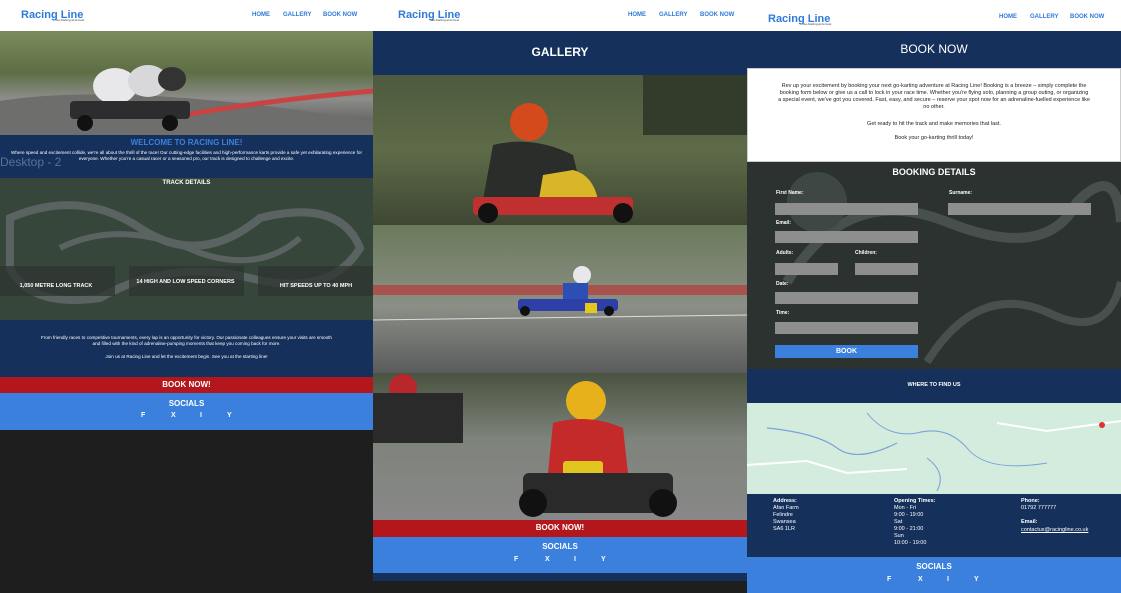 This screenshot has height=593, width=1121. What do you see at coordinates (909, 515) in the screenshot?
I see `opening-times-line: 9:00 - 19:00` at bounding box center [909, 515].